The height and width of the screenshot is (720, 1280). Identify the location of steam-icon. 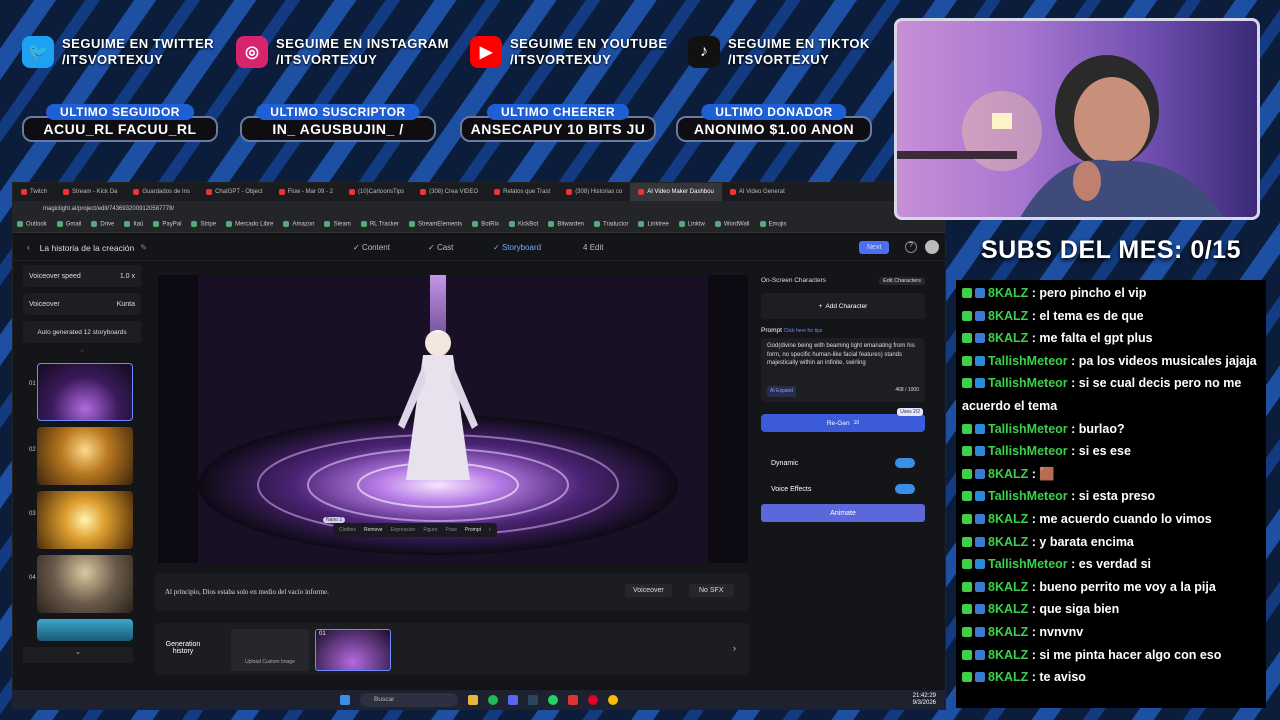
(533, 700).